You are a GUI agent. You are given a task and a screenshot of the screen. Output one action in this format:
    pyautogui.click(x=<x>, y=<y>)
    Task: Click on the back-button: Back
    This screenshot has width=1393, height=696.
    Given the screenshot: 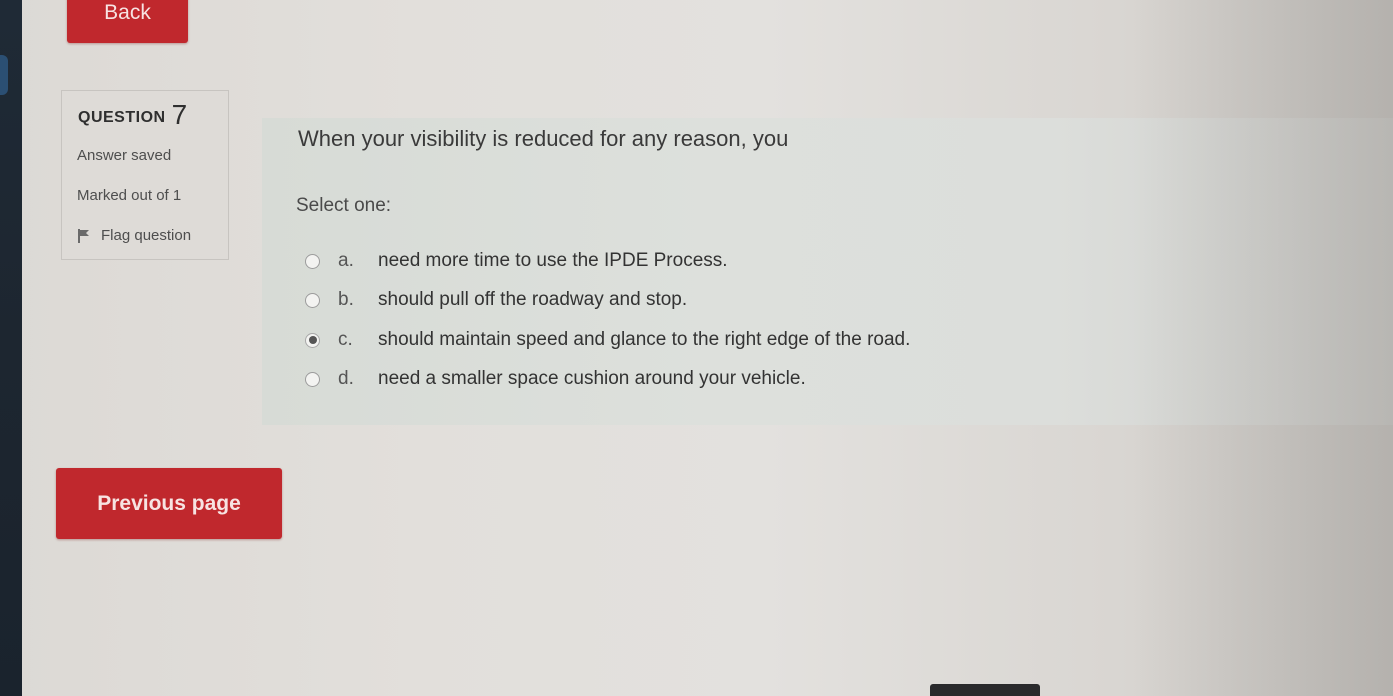 What is the action you would take?
    pyautogui.click(x=127, y=21)
    